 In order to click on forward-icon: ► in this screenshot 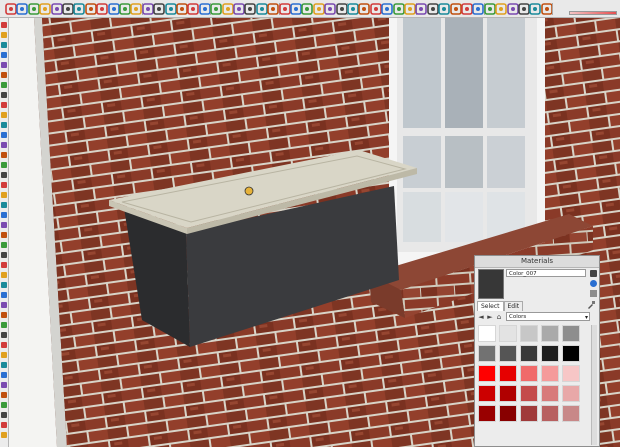, I will do `click(490, 317)`.